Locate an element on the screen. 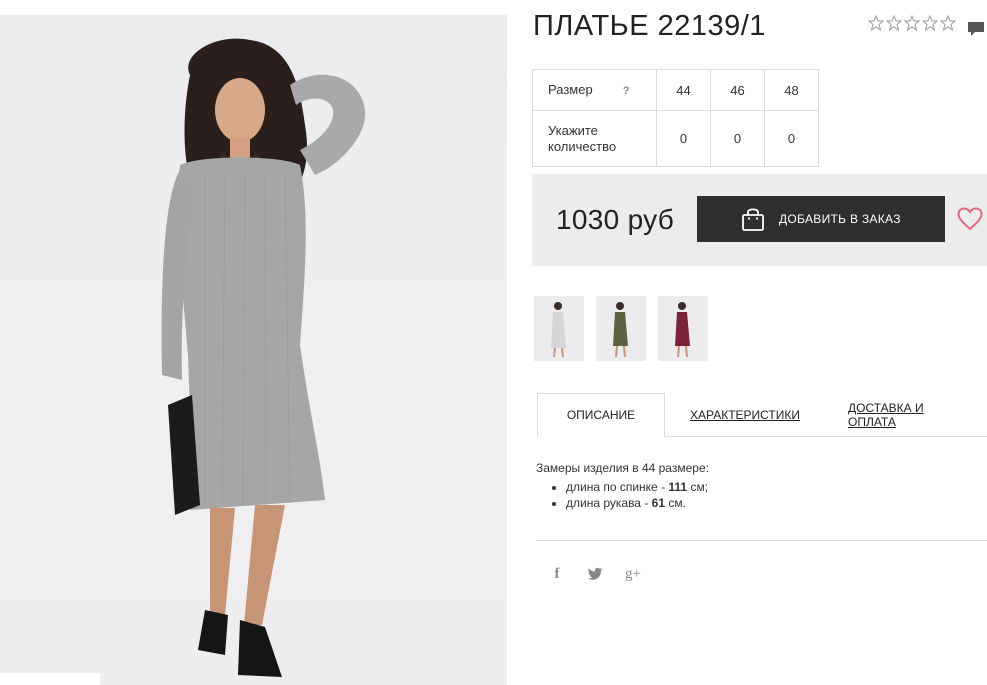 The height and width of the screenshot is (685, 987). google-plus-share-button: g+ is located at coordinates (633, 574).